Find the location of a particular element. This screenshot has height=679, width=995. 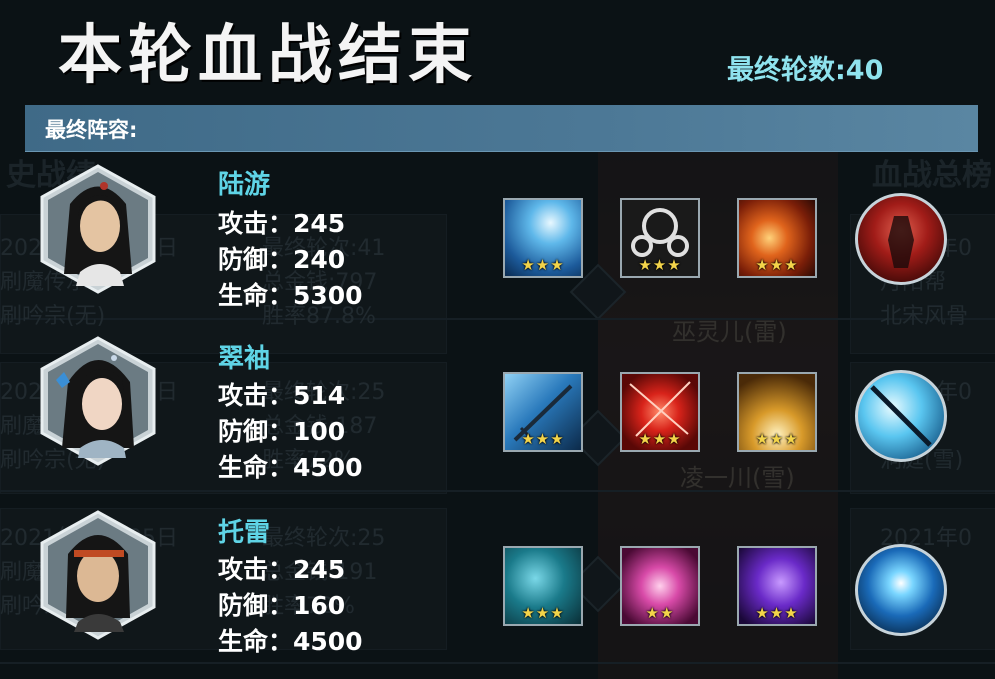

crimson-warrior-ultimate-icon is located at coordinates (901, 239).